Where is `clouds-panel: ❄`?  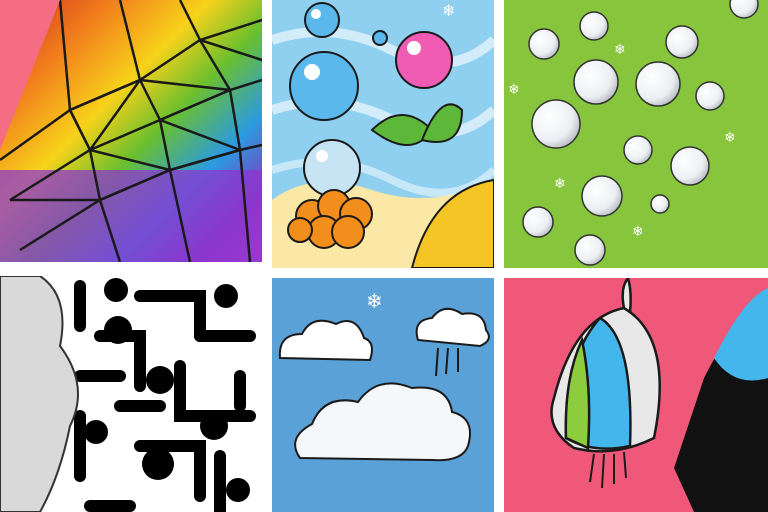
clouds-panel: ❄ is located at coordinates (383, 395).